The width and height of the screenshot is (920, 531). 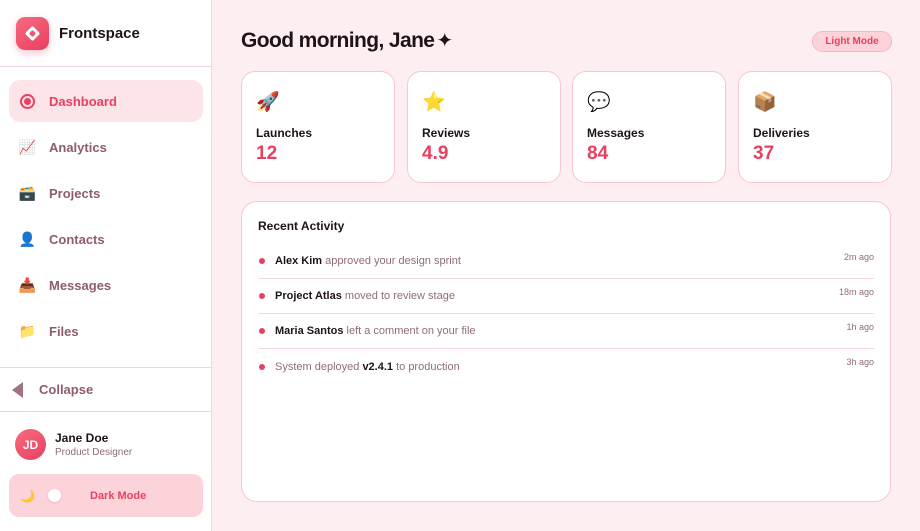 I want to click on user-profile: JD Jane Doe Product Designer, so click(x=73, y=444).